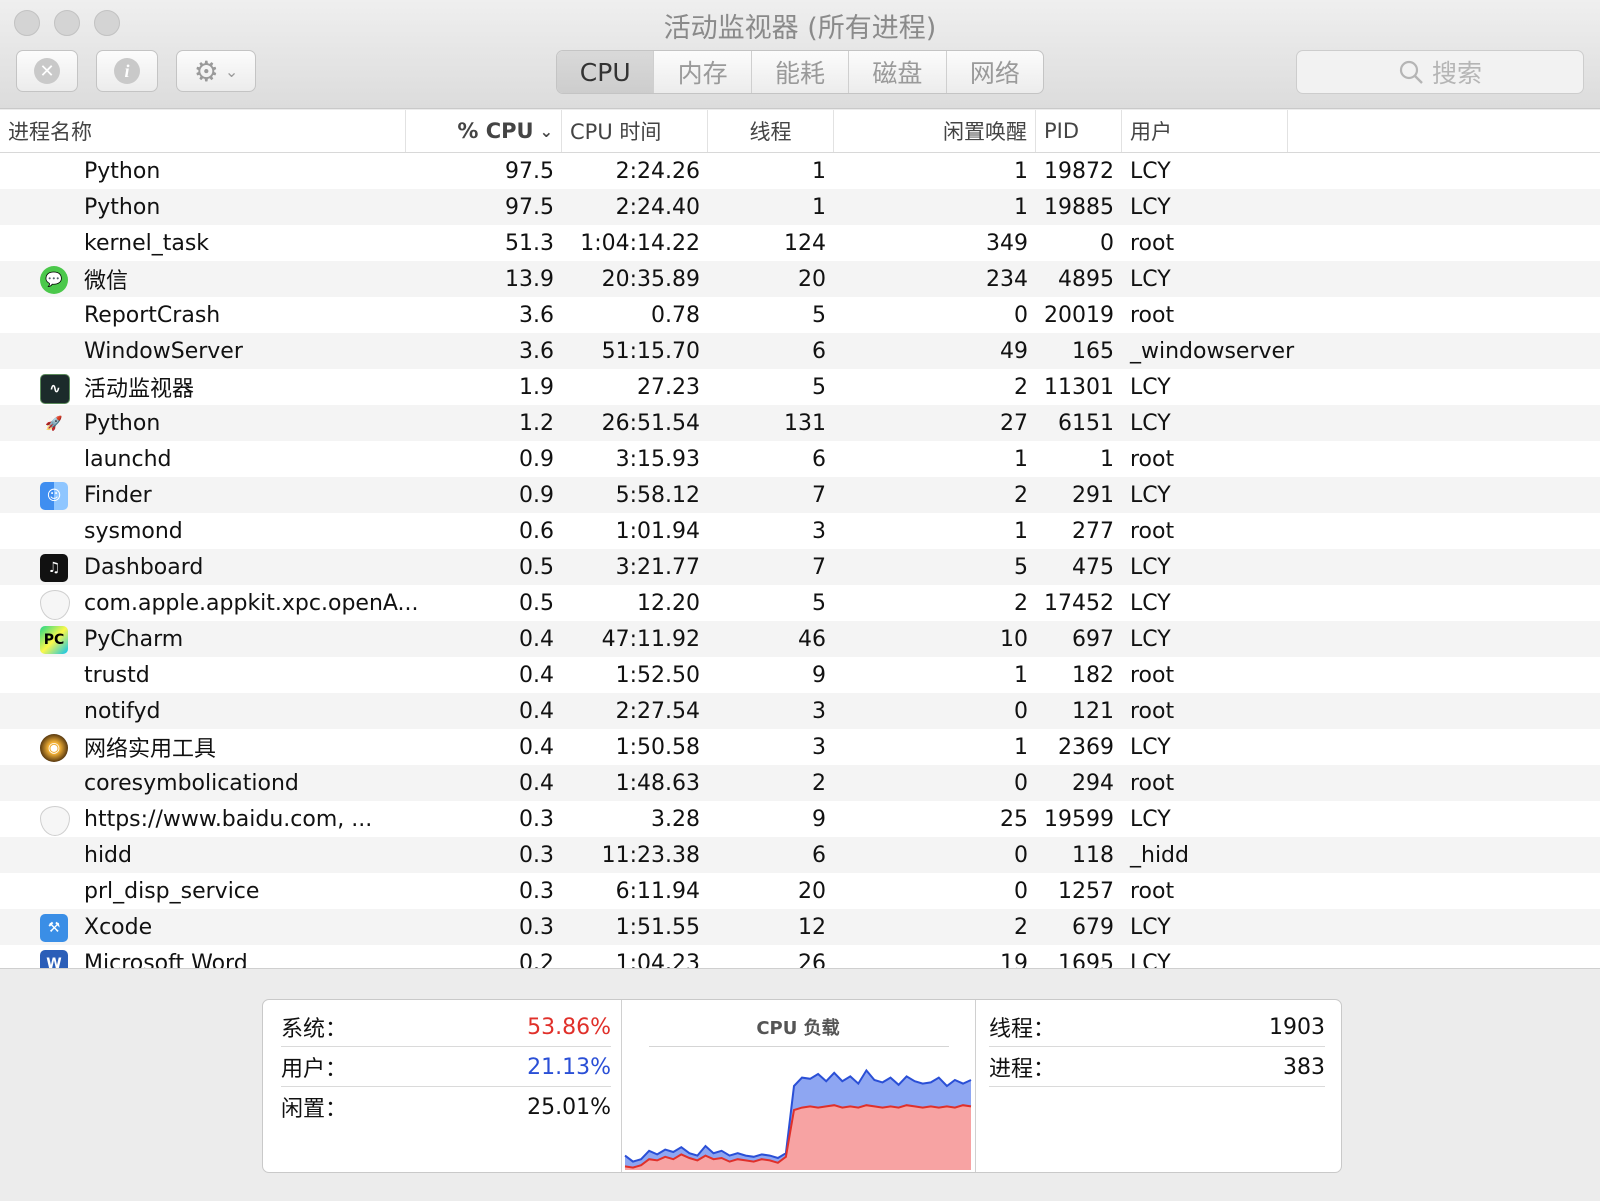 The width and height of the screenshot is (1600, 1201). I want to click on process-wake: 1, so click(1021, 171).